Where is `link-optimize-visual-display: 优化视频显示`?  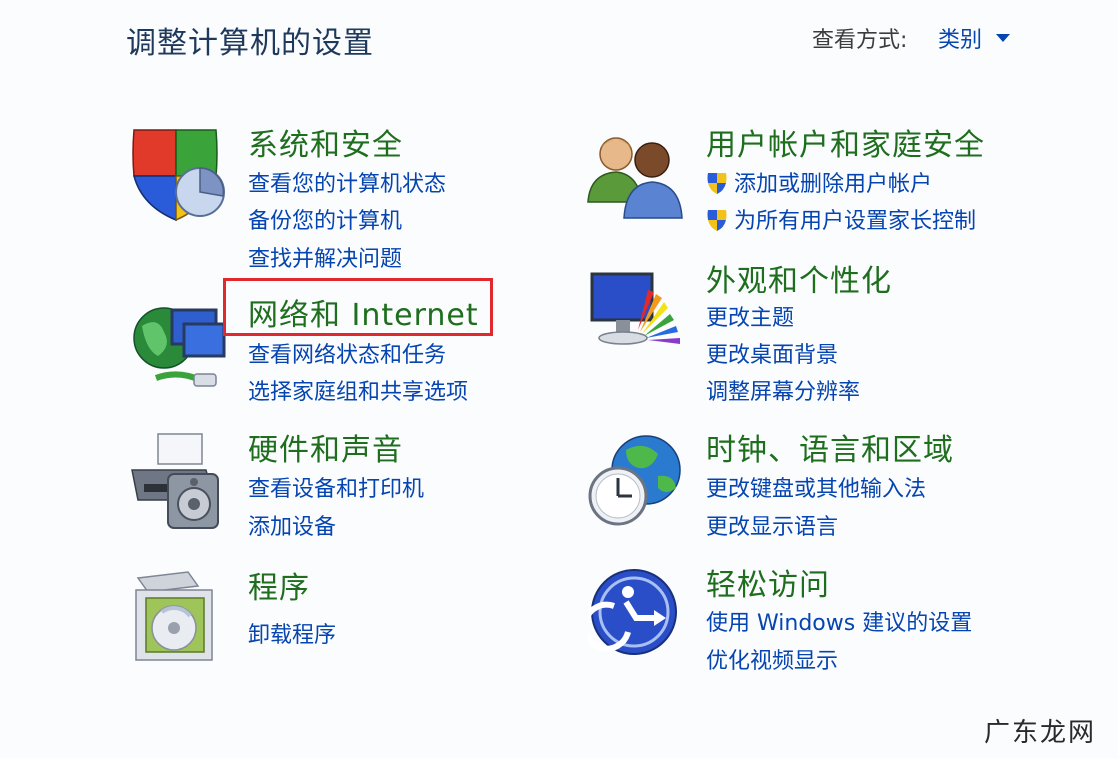
link-optimize-visual-display: 优化视频显示 is located at coordinates (772, 659).